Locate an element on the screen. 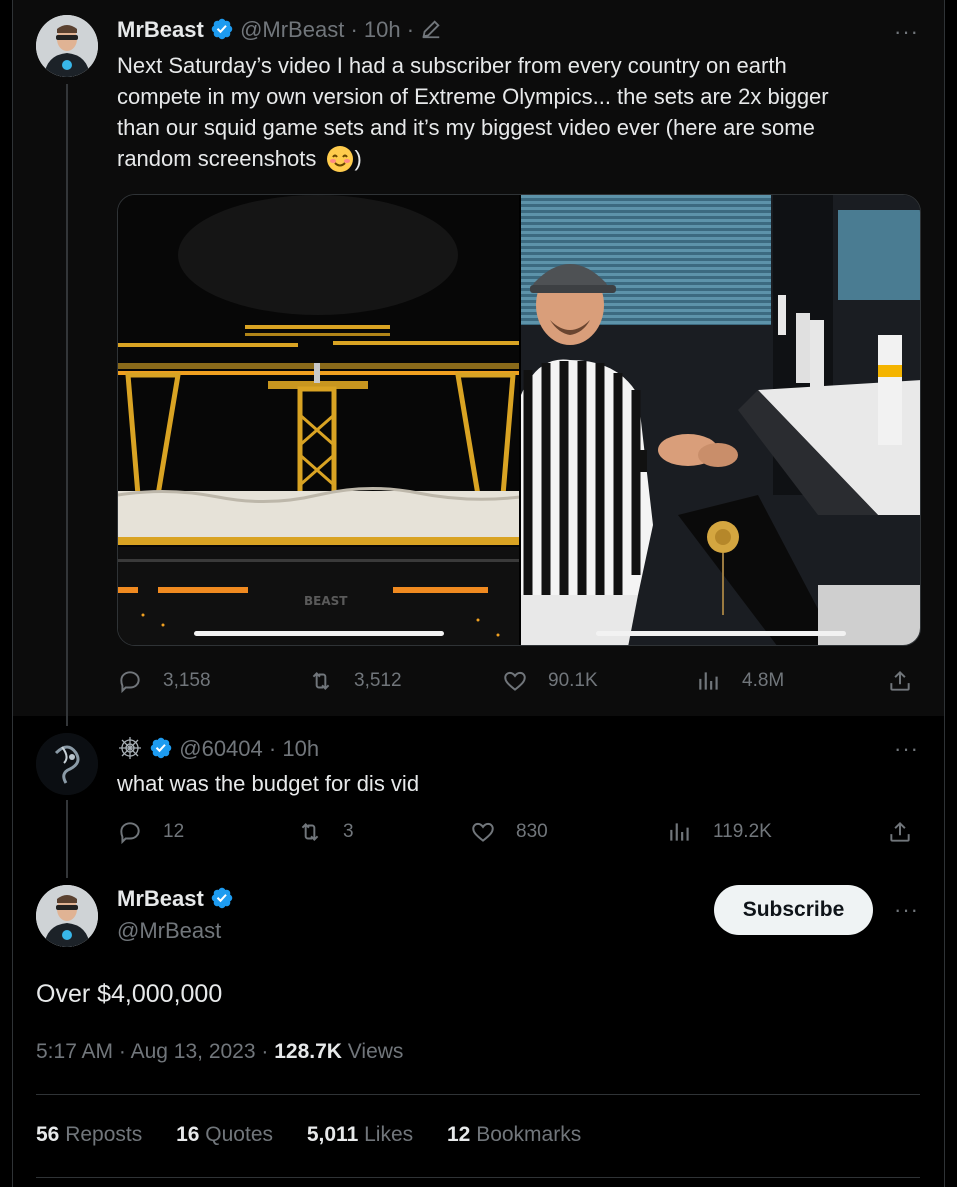  views-button: 119.2K is located at coordinates (719, 832).